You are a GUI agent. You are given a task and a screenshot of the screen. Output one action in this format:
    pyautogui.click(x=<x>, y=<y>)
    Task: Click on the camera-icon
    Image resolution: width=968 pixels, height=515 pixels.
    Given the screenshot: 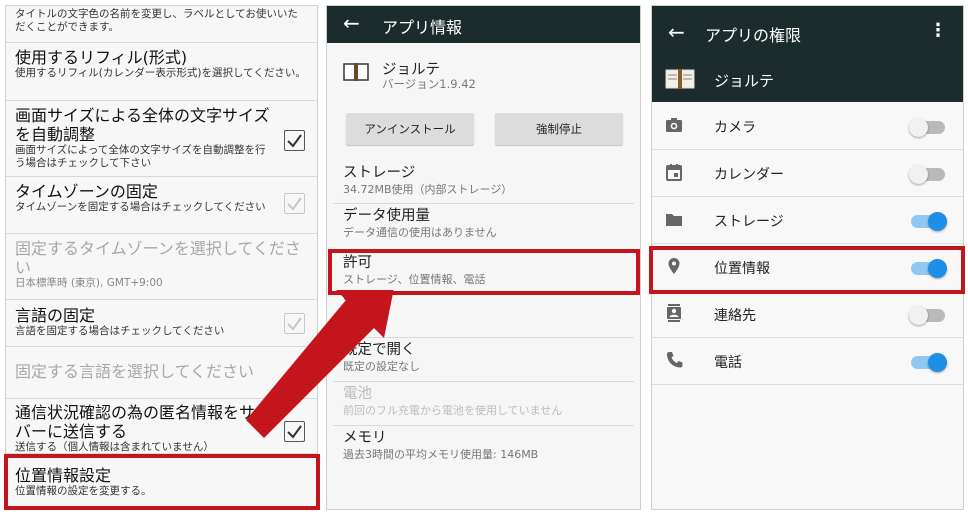 What is the action you would take?
    pyautogui.click(x=674, y=125)
    